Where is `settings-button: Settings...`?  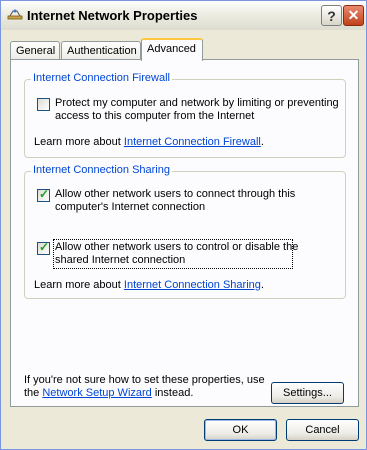 settings-button: Settings... is located at coordinates (307, 393).